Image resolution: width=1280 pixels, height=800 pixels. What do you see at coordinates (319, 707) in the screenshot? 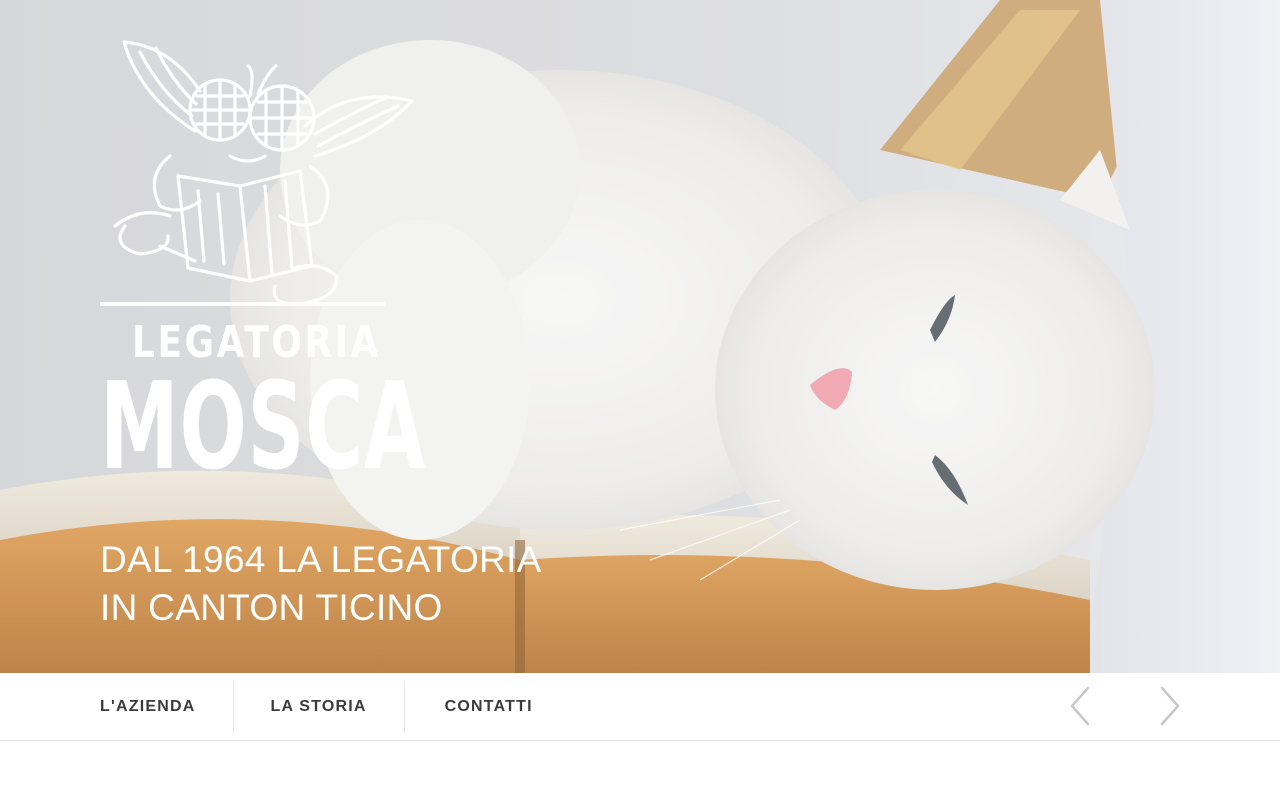
I see `nav-item-storia: LA STORIA` at bounding box center [319, 707].